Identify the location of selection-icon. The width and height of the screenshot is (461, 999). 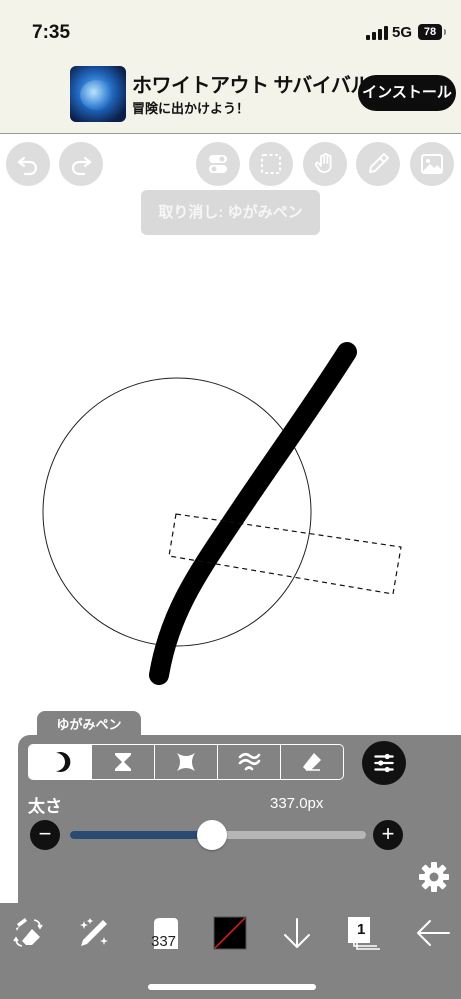
(271, 164).